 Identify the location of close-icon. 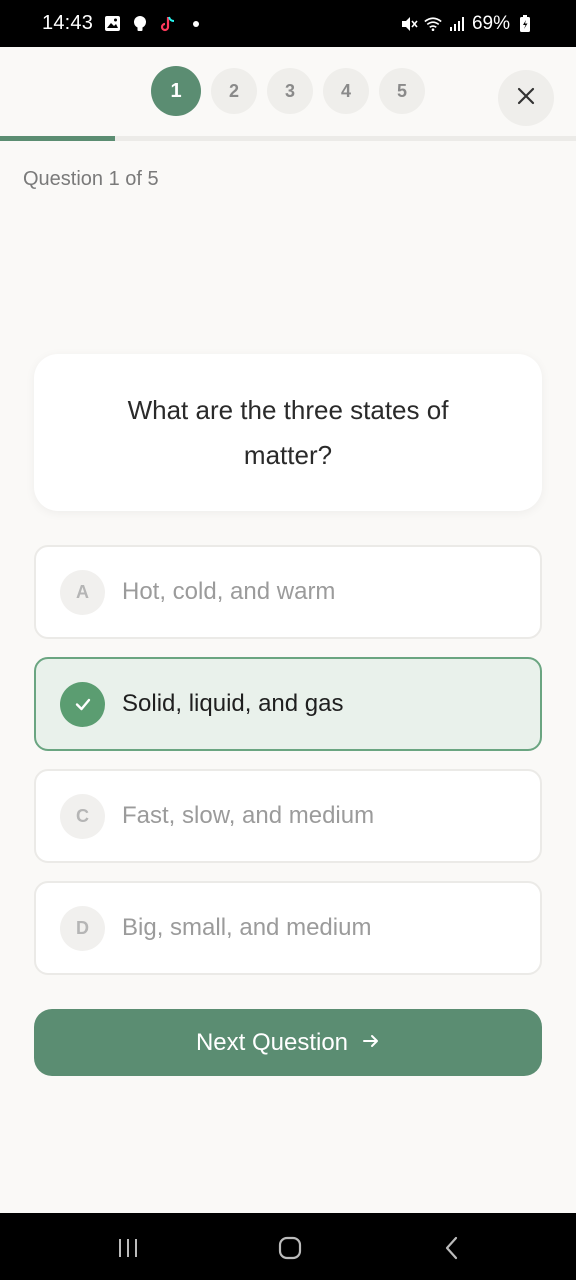
(526, 98).